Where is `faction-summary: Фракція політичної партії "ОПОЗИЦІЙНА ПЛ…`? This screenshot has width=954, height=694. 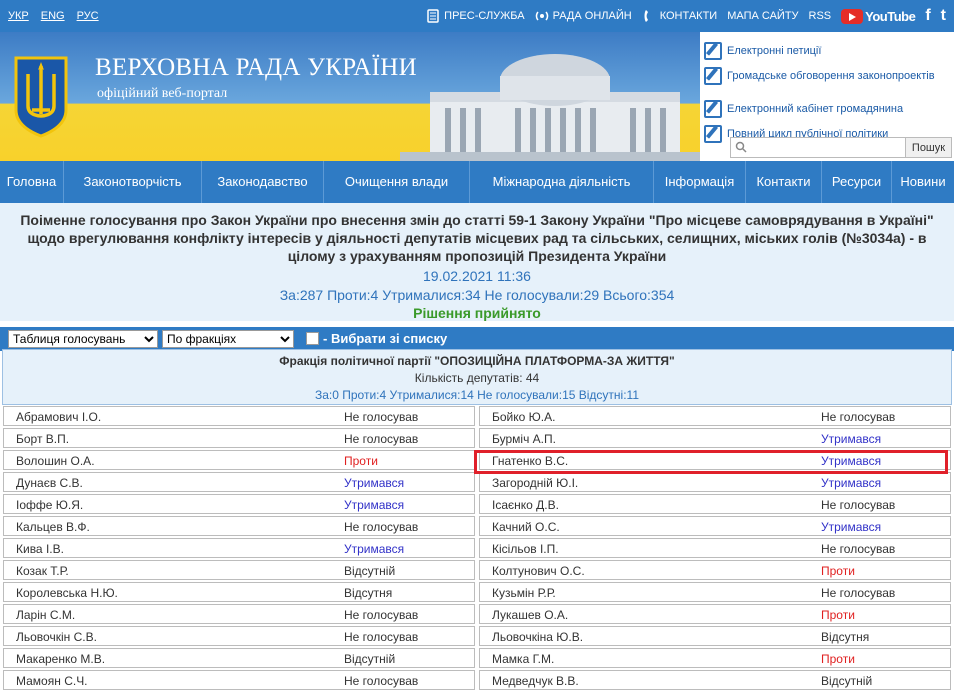
faction-summary: Фракція політичної партії "ОПОЗИЦІЙНА ПЛ… is located at coordinates (477, 377).